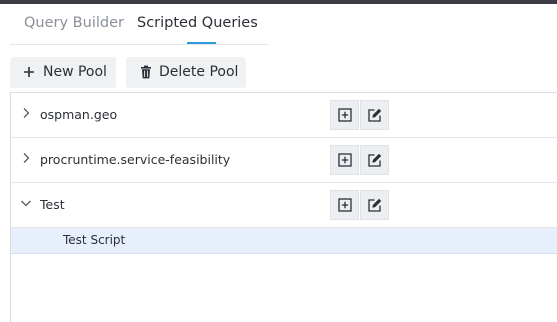 Image resolution: width=557 pixels, height=322 pixels. Describe the element at coordinates (94, 240) in the screenshot. I see `script-label: Test Script` at that location.